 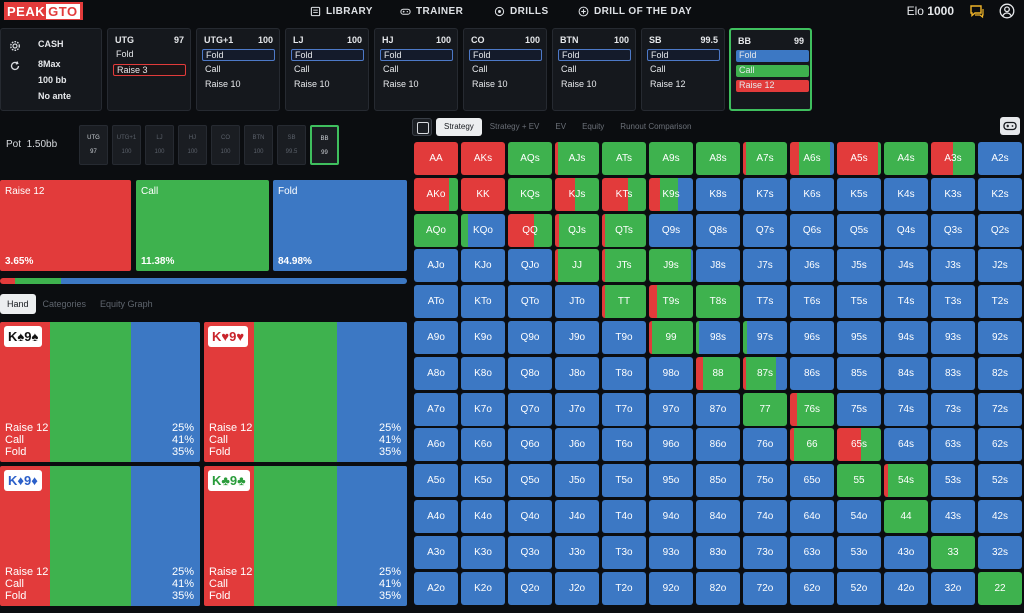 What do you see at coordinates (765, 302) in the screenshot?
I see `hand-cell: T7s` at bounding box center [765, 302].